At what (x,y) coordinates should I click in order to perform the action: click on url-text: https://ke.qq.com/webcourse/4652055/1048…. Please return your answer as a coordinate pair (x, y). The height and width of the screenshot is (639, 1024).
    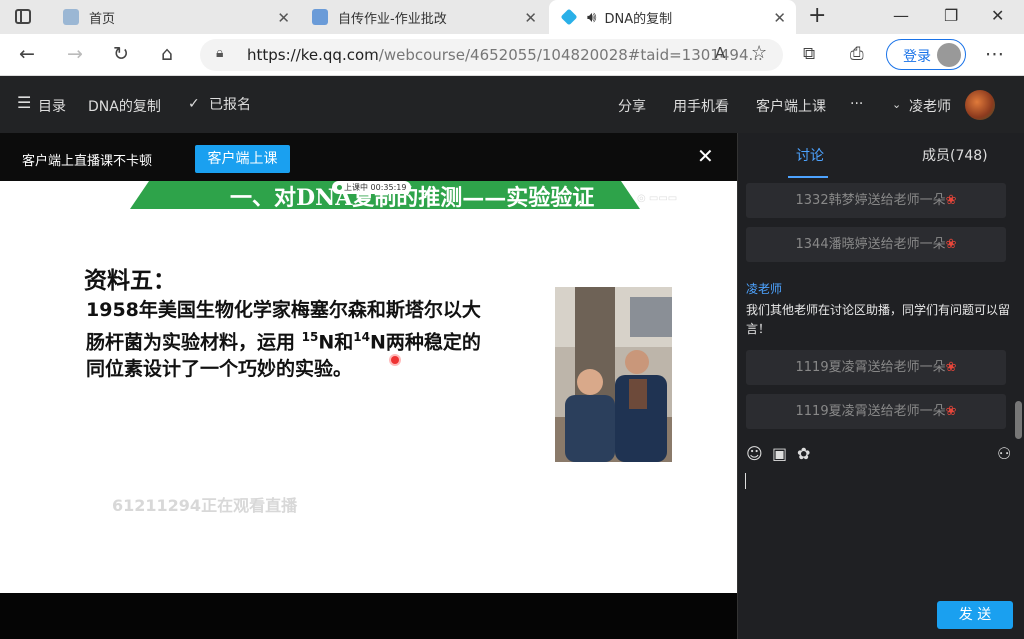
    Looking at the image, I should click on (505, 55).